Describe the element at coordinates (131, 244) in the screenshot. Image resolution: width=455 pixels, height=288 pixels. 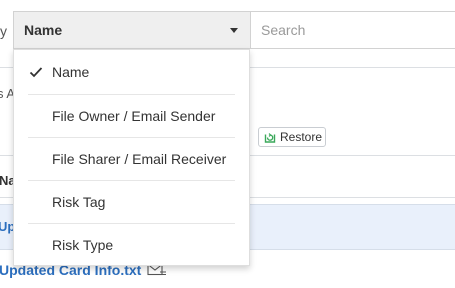
I see `menu-item-risk-type: Risk Type` at that location.